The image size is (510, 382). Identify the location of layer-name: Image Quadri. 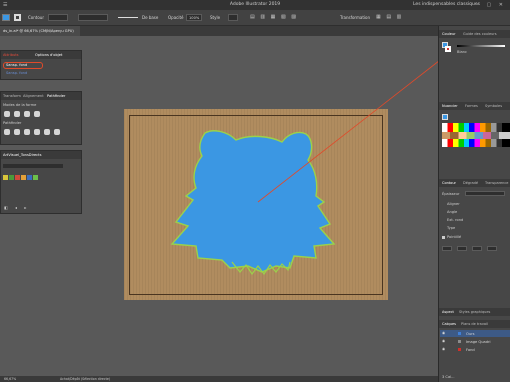
(478, 342).